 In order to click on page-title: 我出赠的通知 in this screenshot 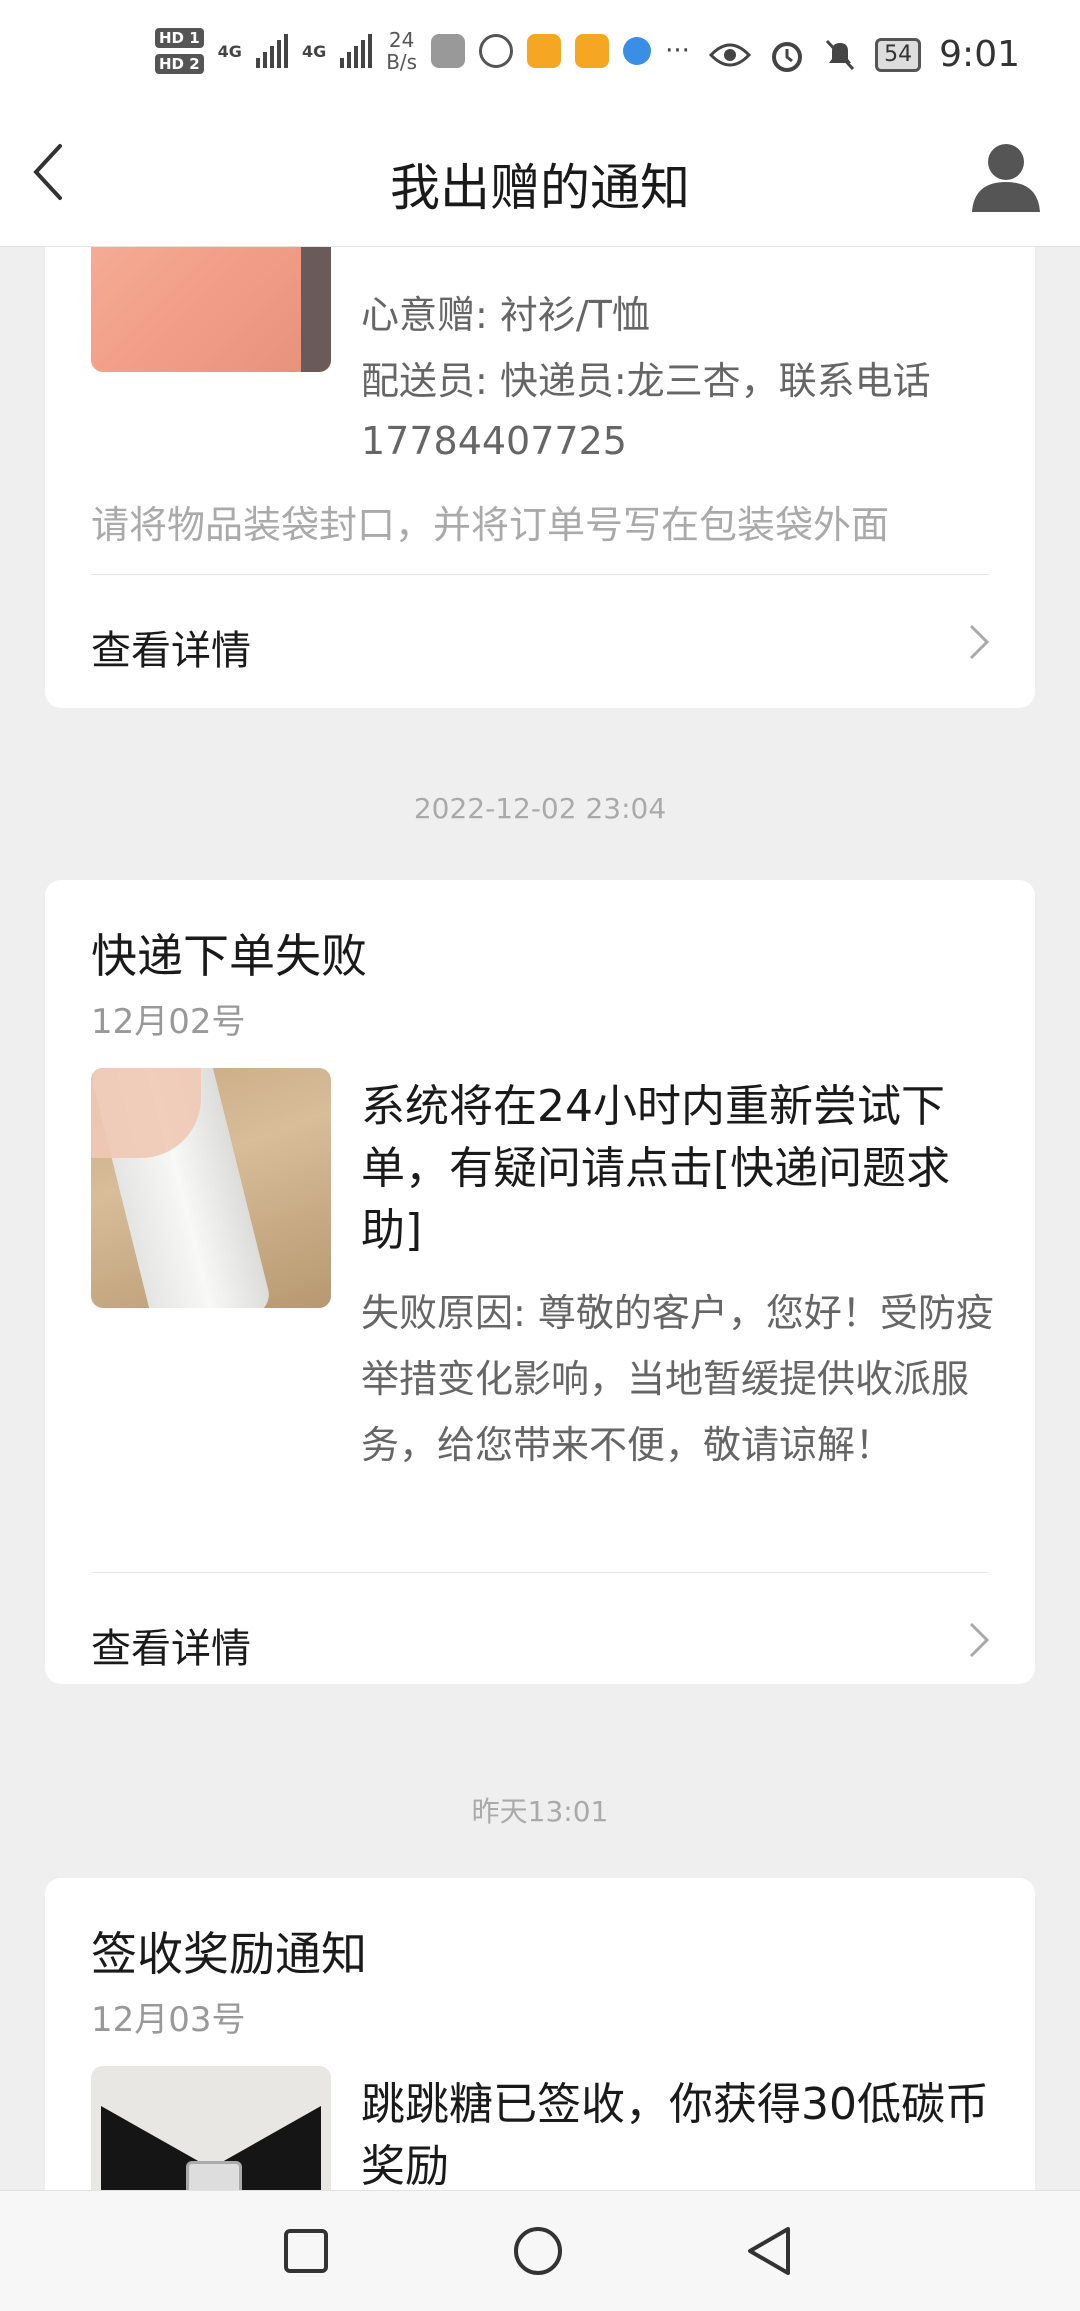, I will do `click(540, 188)`.